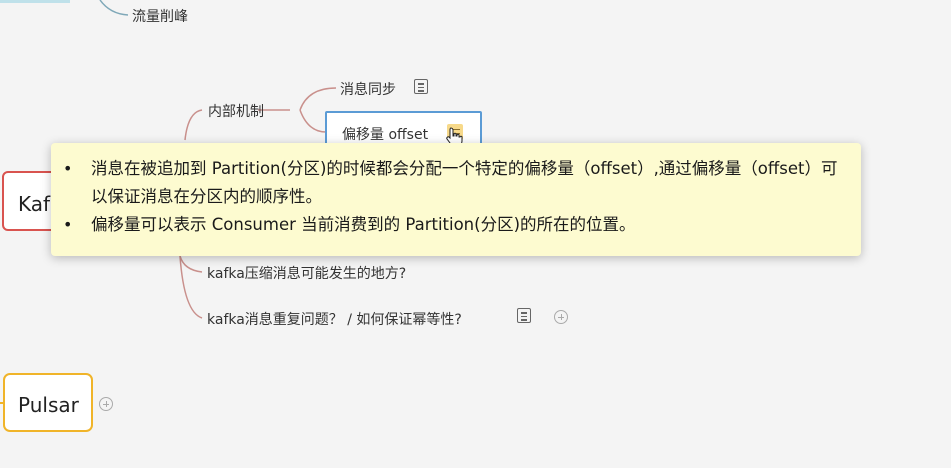 This screenshot has width=951, height=468. I want to click on pulsar-node-label: Pulsar, so click(48, 405).